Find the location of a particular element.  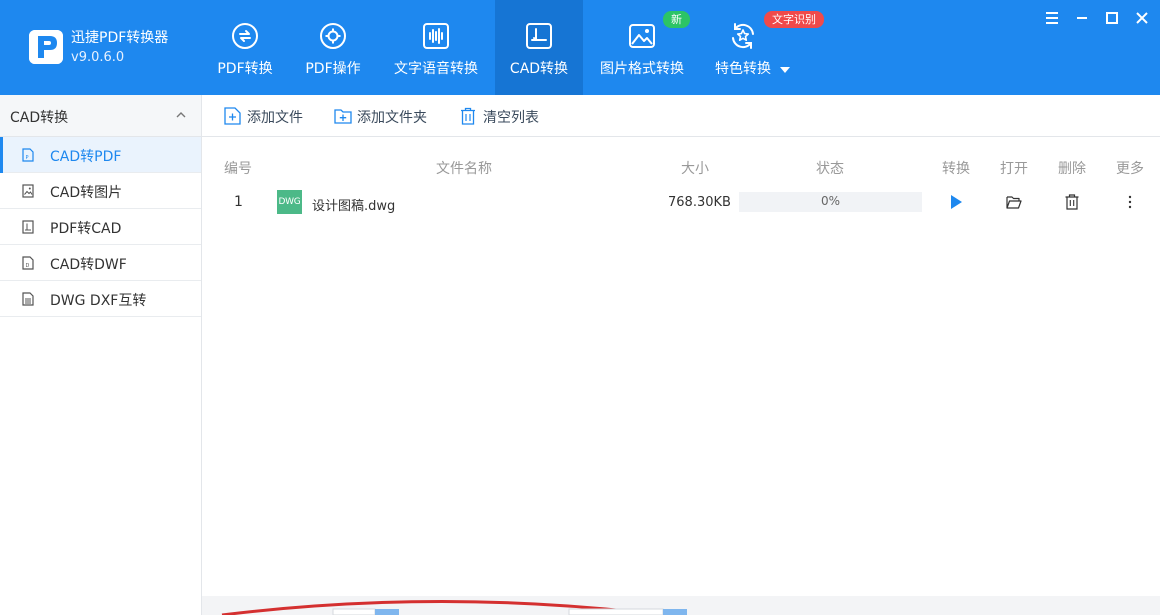

add-file-button: 添加文件 is located at coordinates (279, 116).